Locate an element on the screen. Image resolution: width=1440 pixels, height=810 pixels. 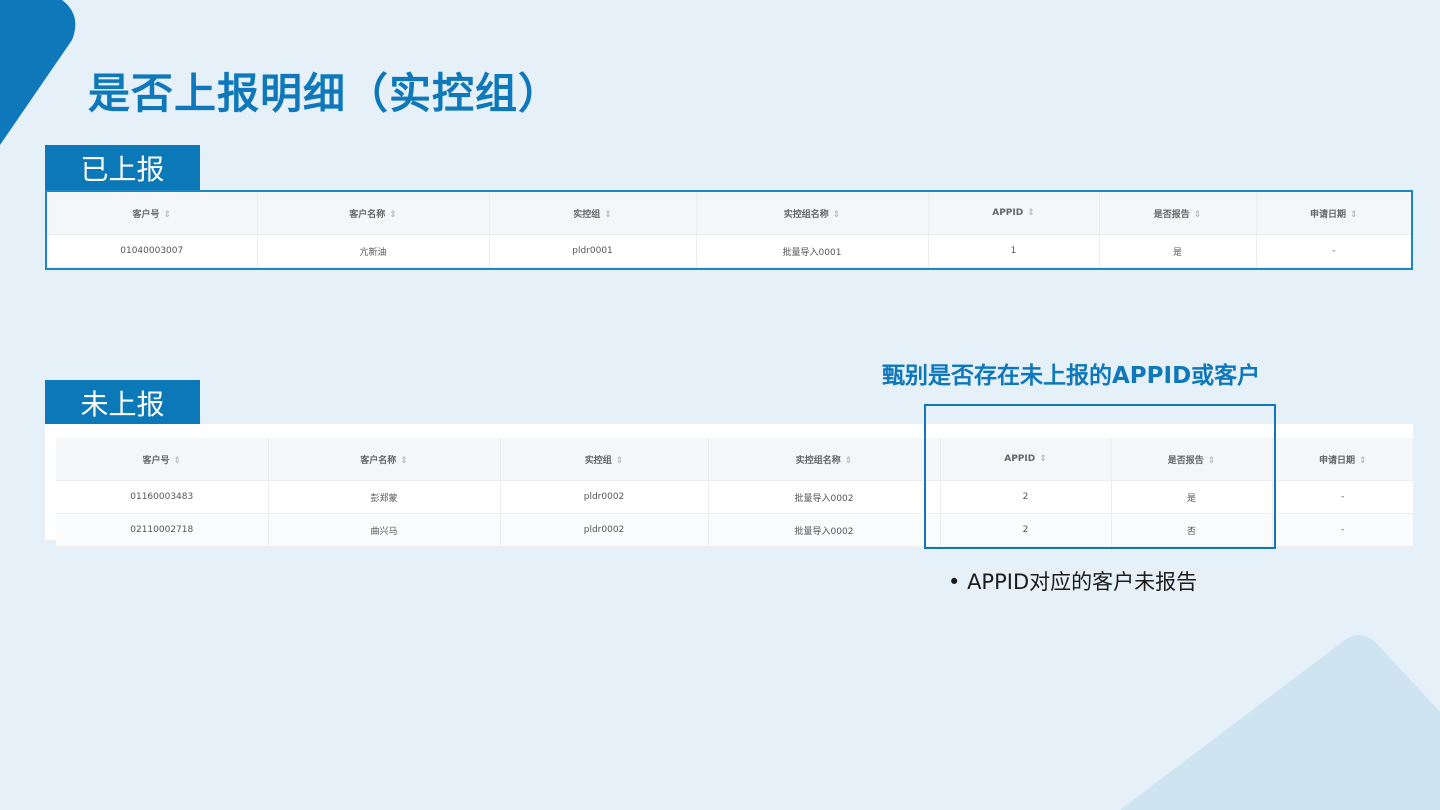
table-row: 01160003483 彭郑蒙 pldr0002 批量导入0002 2 是 - is located at coordinates (734, 497).